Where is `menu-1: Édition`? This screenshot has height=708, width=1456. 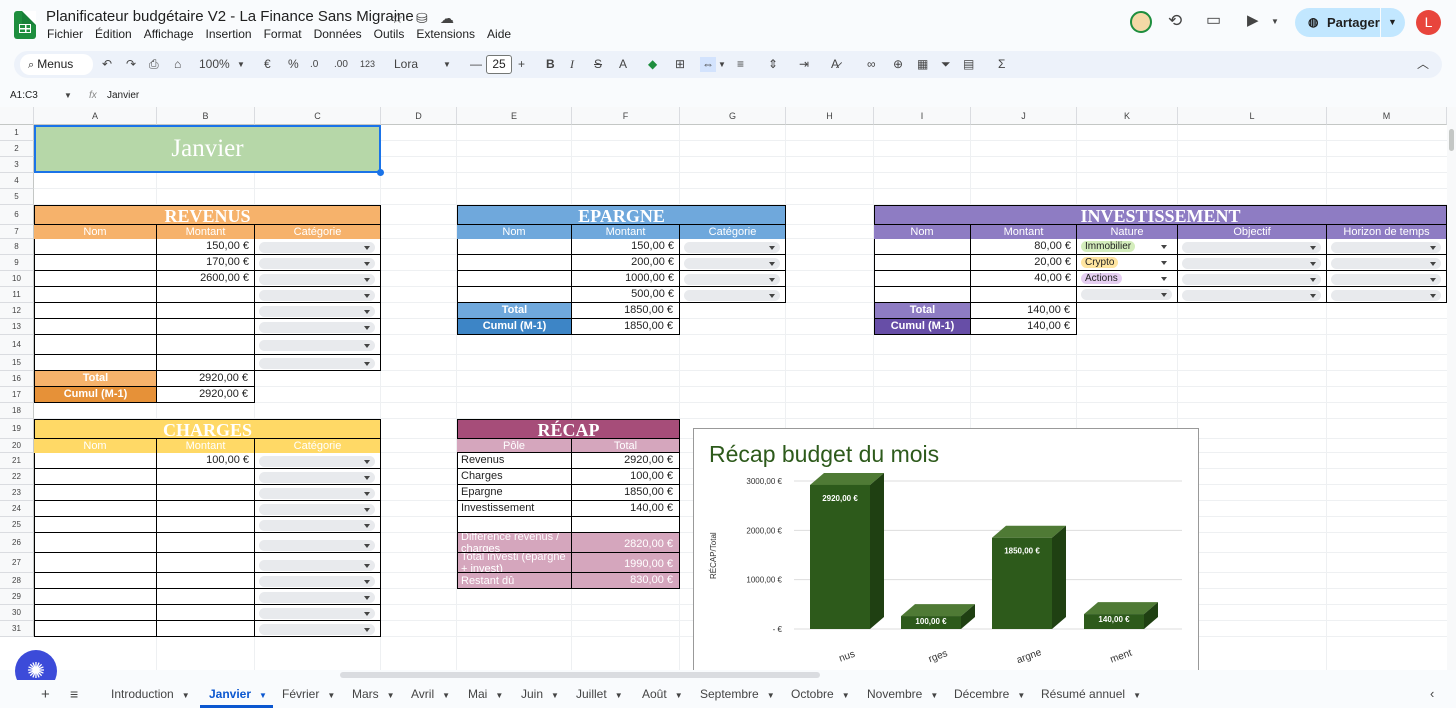 menu-1: Édition is located at coordinates (113, 34).